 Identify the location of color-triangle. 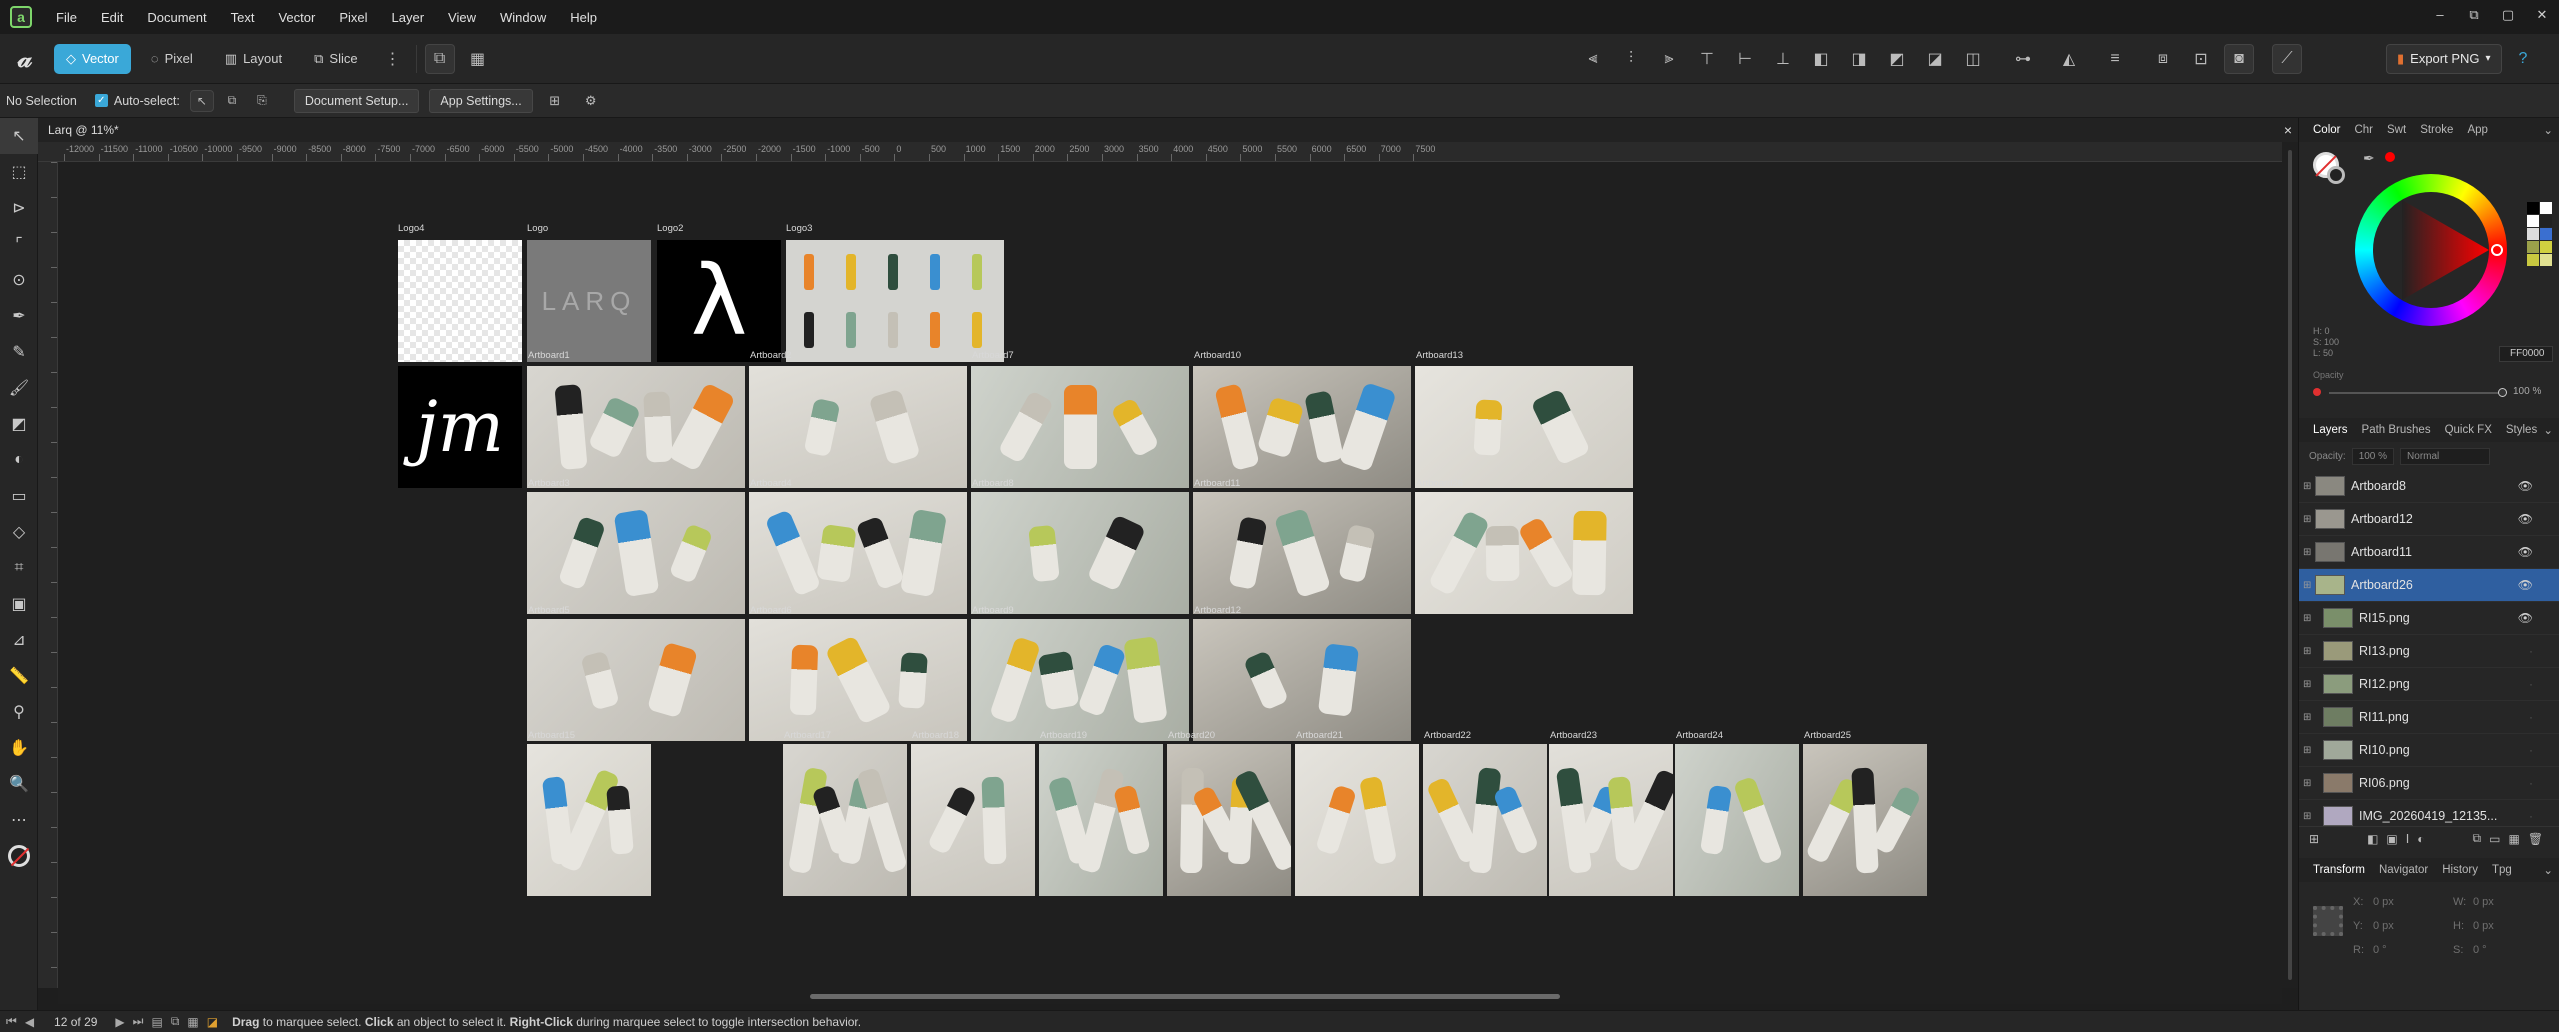
(2431, 250).